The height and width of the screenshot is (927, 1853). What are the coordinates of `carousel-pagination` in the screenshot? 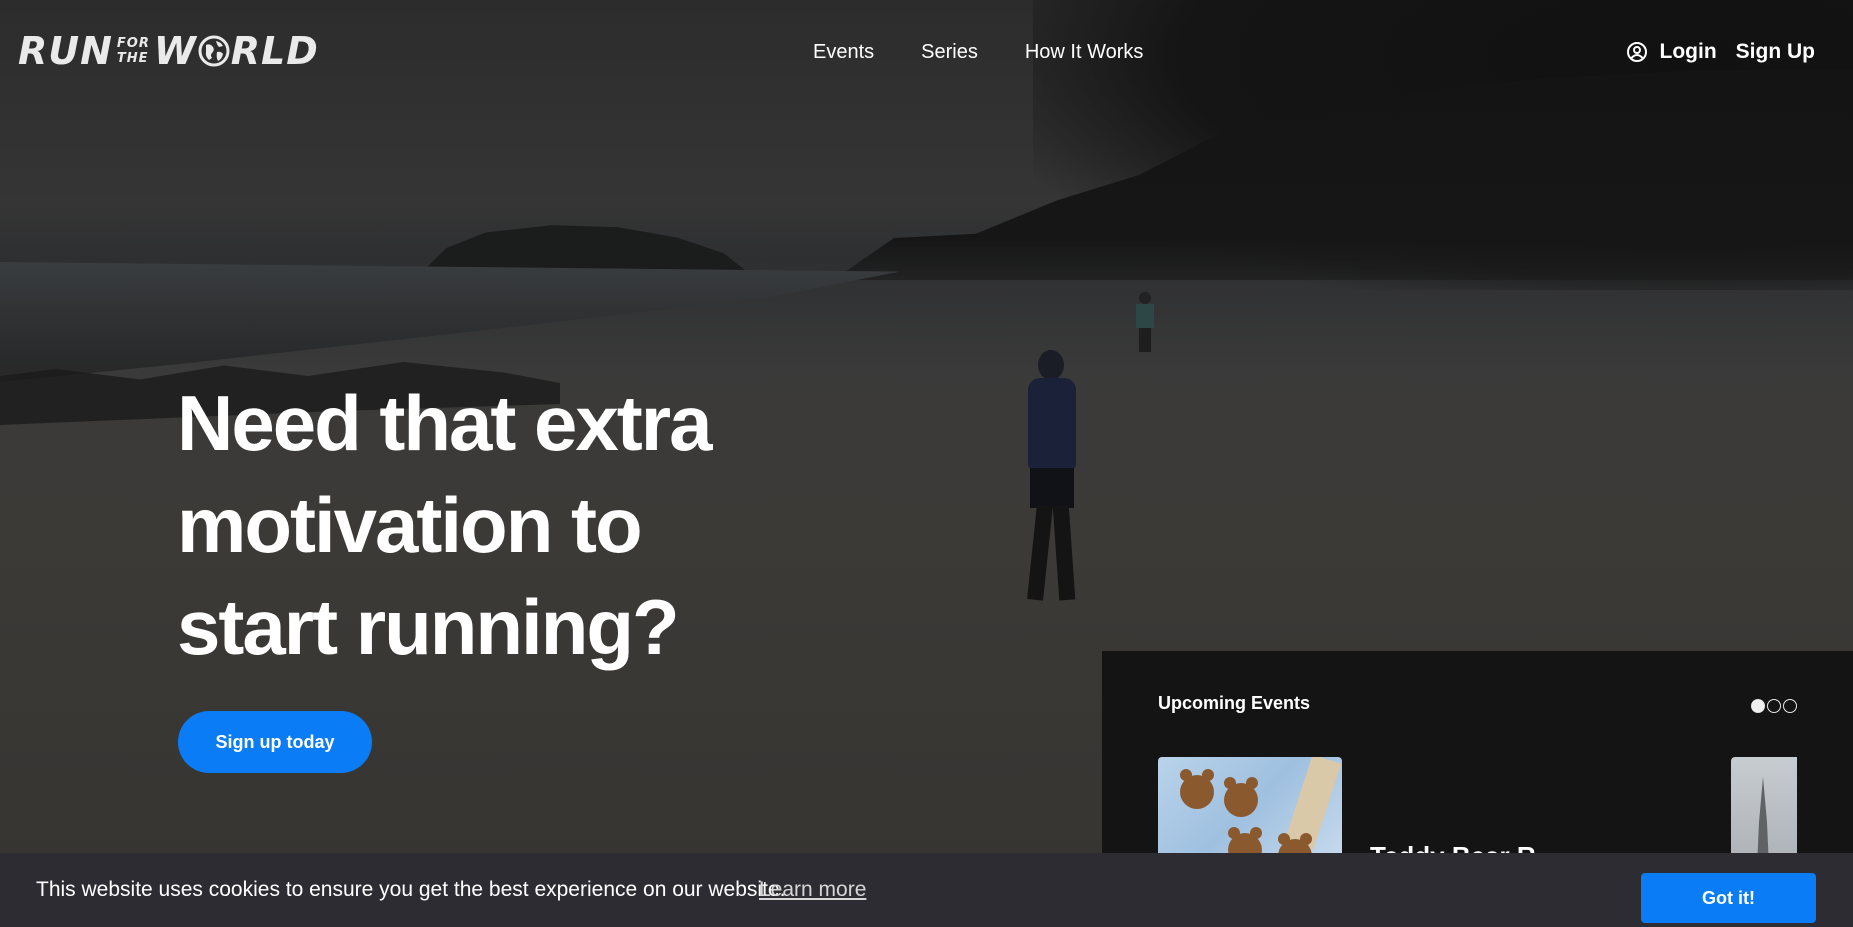 It's located at (1774, 706).